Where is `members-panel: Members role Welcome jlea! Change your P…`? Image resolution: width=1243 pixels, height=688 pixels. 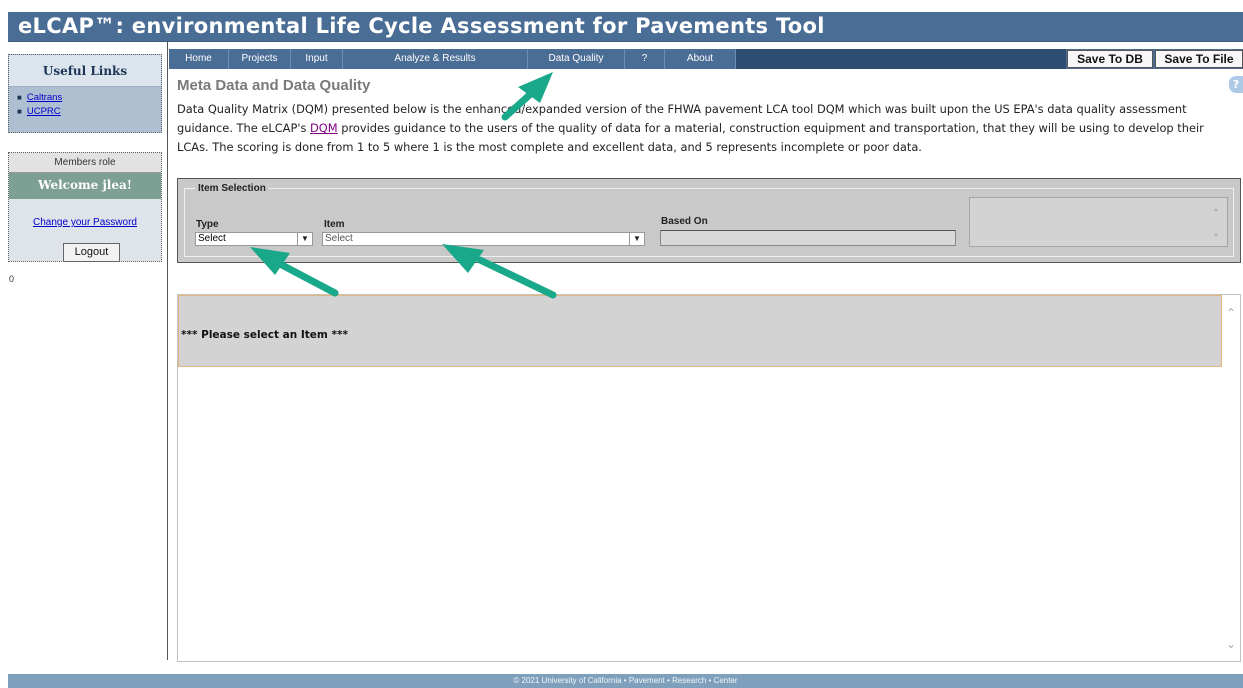
members-panel: Members role Welcome jlea! Change your P… is located at coordinates (85, 207).